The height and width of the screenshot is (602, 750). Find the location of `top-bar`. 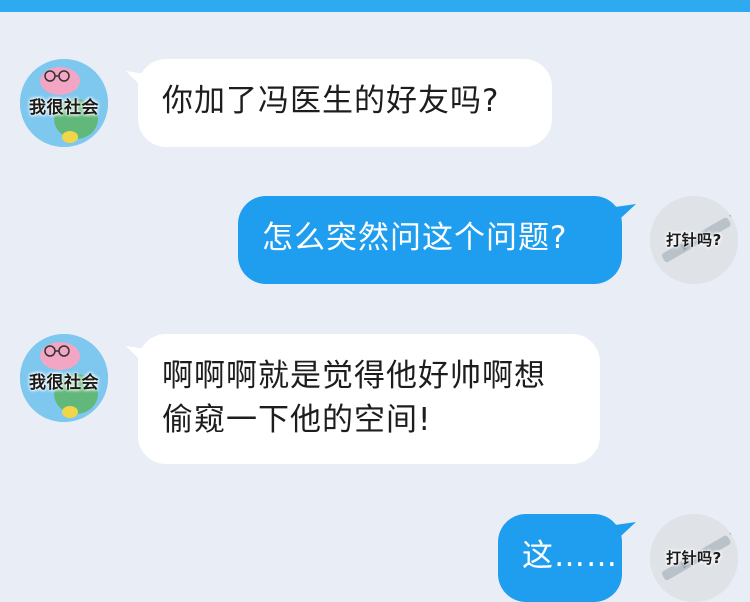

top-bar is located at coordinates (375, 6).